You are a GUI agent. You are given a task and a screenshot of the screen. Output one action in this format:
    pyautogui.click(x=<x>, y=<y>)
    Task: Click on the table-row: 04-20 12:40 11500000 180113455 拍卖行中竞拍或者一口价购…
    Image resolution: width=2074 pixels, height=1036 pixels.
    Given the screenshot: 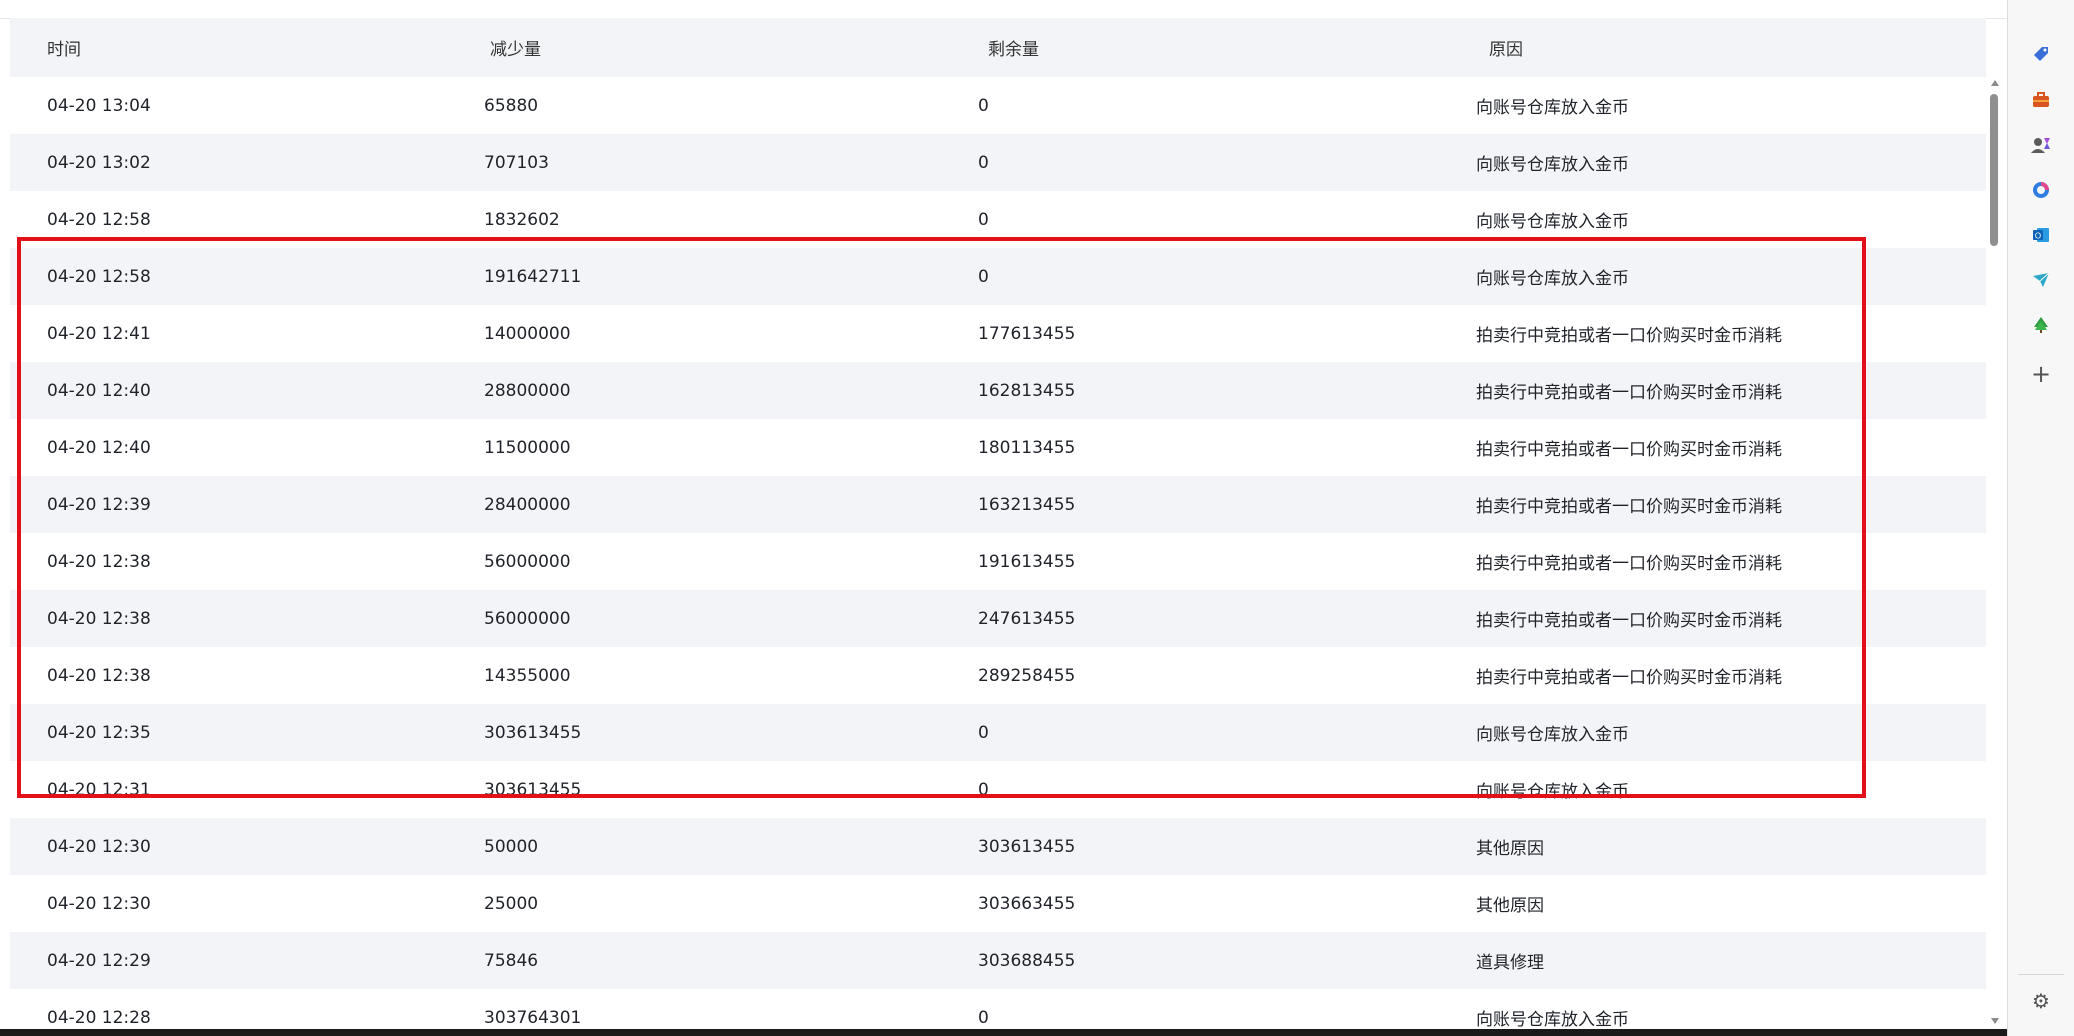 What is the action you would take?
    pyautogui.click(x=998, y=447)
    